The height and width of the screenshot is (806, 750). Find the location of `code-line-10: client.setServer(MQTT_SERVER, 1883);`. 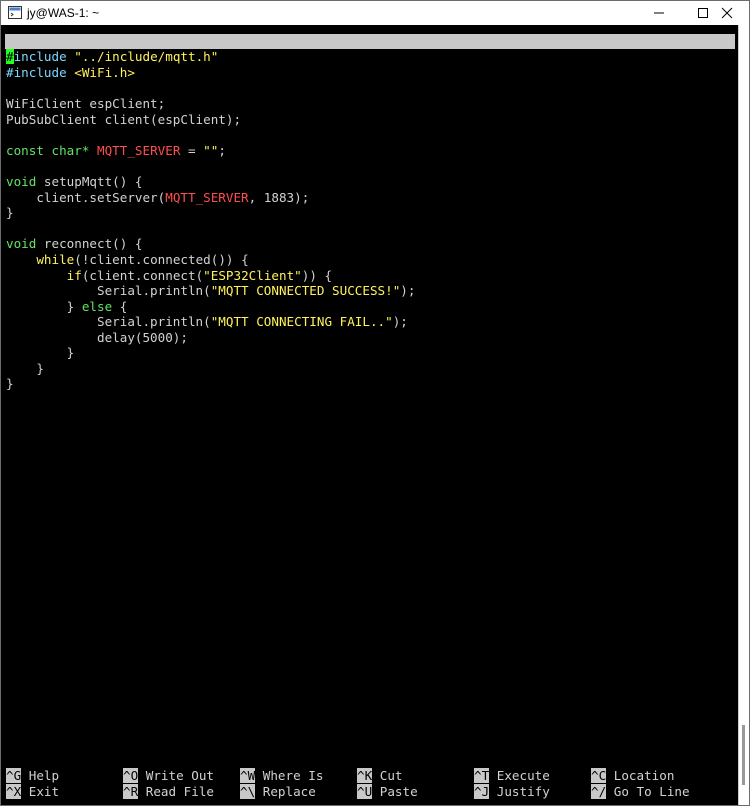

code-line-10: client.setServer(MQTT_SERVER, 1883); is located at coordinates (157, 198).